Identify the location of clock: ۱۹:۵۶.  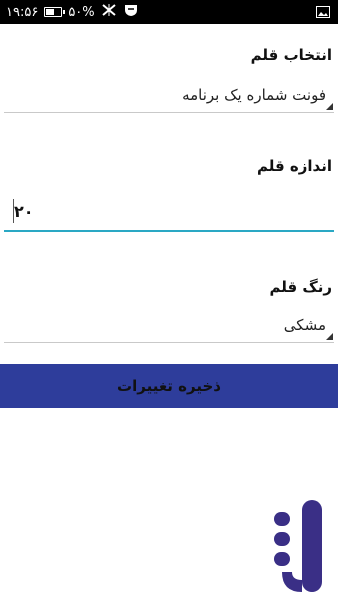
(22, 12).